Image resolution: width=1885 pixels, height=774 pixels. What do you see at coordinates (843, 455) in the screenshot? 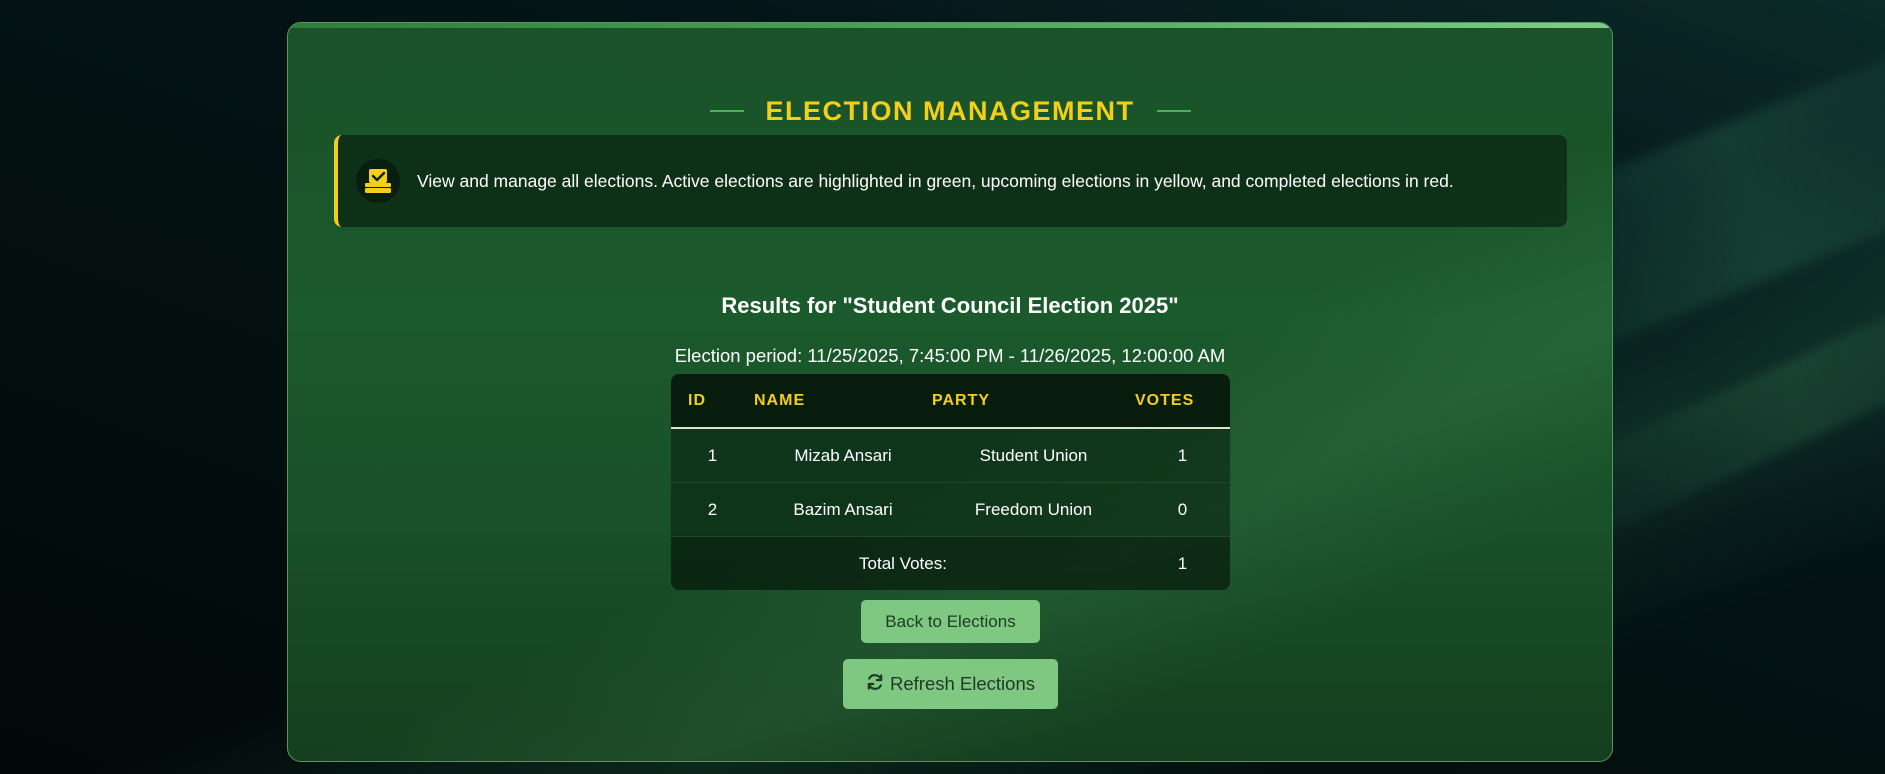
I see `cell-name: Mizab Ansari` at bounding box center [843, 455].